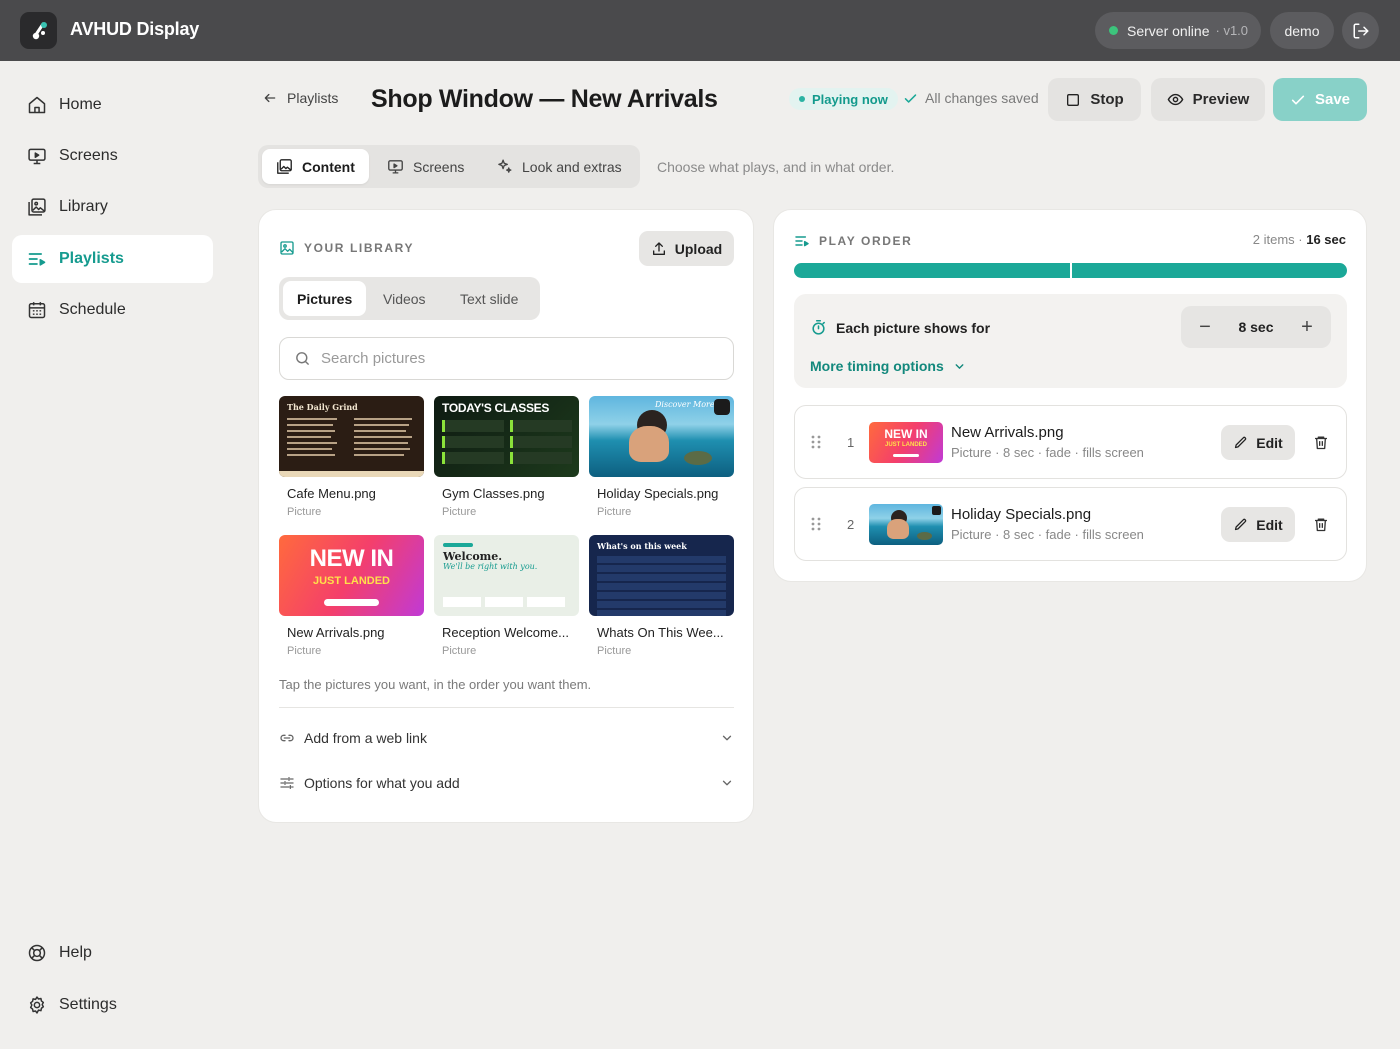 The image size is (1400, 1049). Describe the element at coordinates (1277, 239) in the screenshot. I see `item-count: 2 items ·` at that location.